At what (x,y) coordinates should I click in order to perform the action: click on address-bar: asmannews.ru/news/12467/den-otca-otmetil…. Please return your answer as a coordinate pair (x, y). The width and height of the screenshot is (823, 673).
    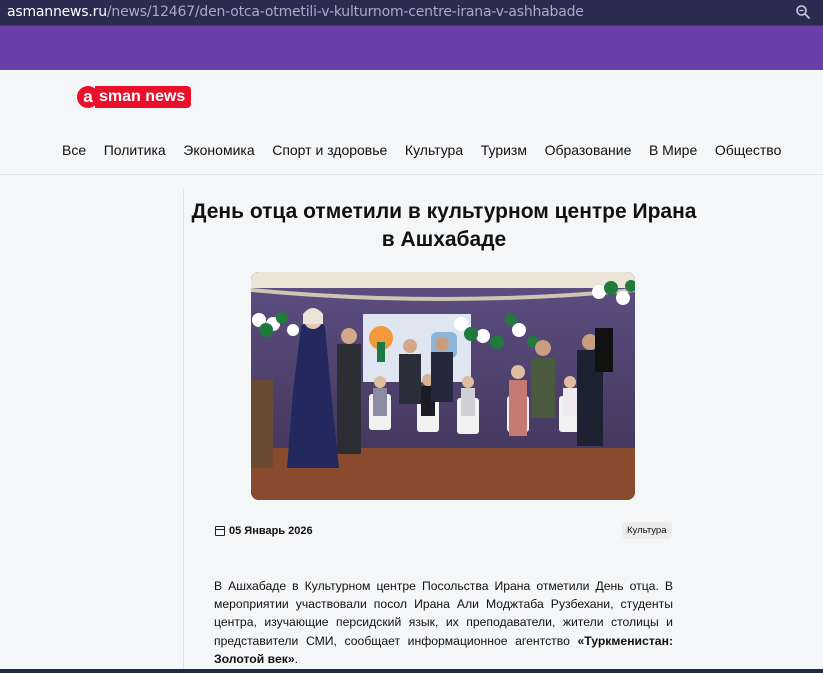
    Looking at the image, I should click on (411, 13).